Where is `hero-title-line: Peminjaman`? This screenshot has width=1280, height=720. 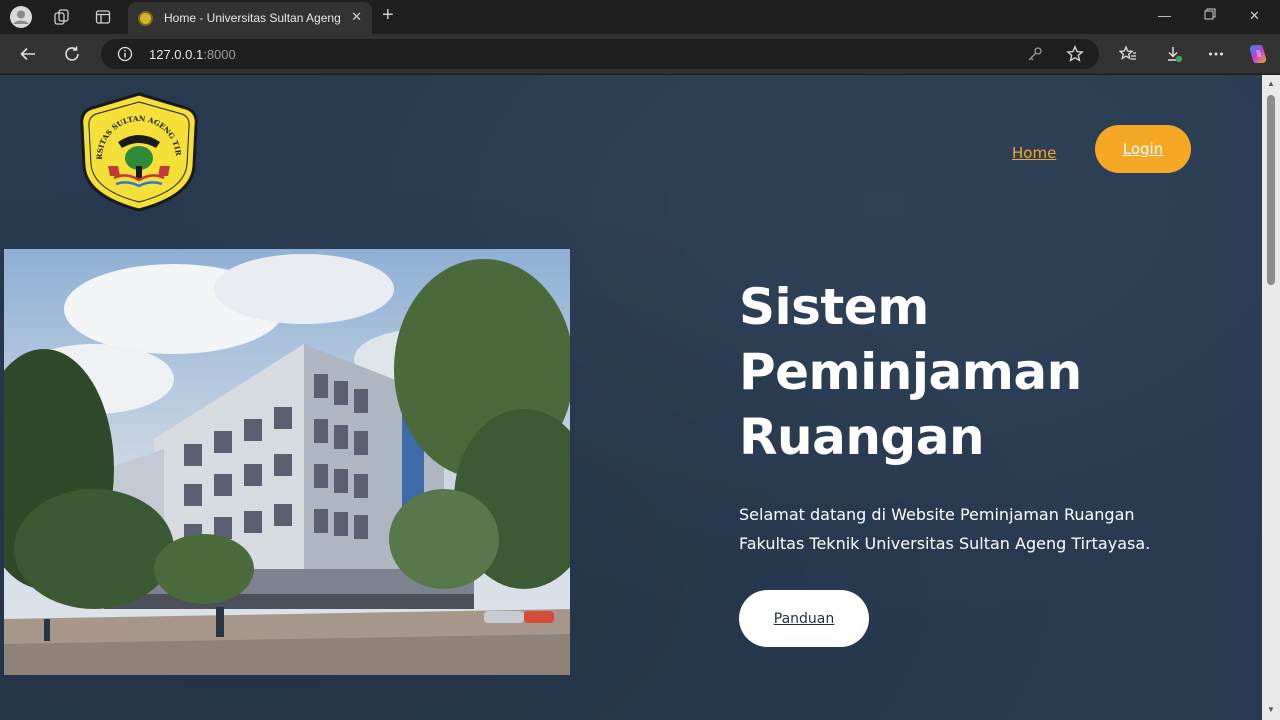 hero-title-line: Peminjaman is located at coordinates (910, 372).